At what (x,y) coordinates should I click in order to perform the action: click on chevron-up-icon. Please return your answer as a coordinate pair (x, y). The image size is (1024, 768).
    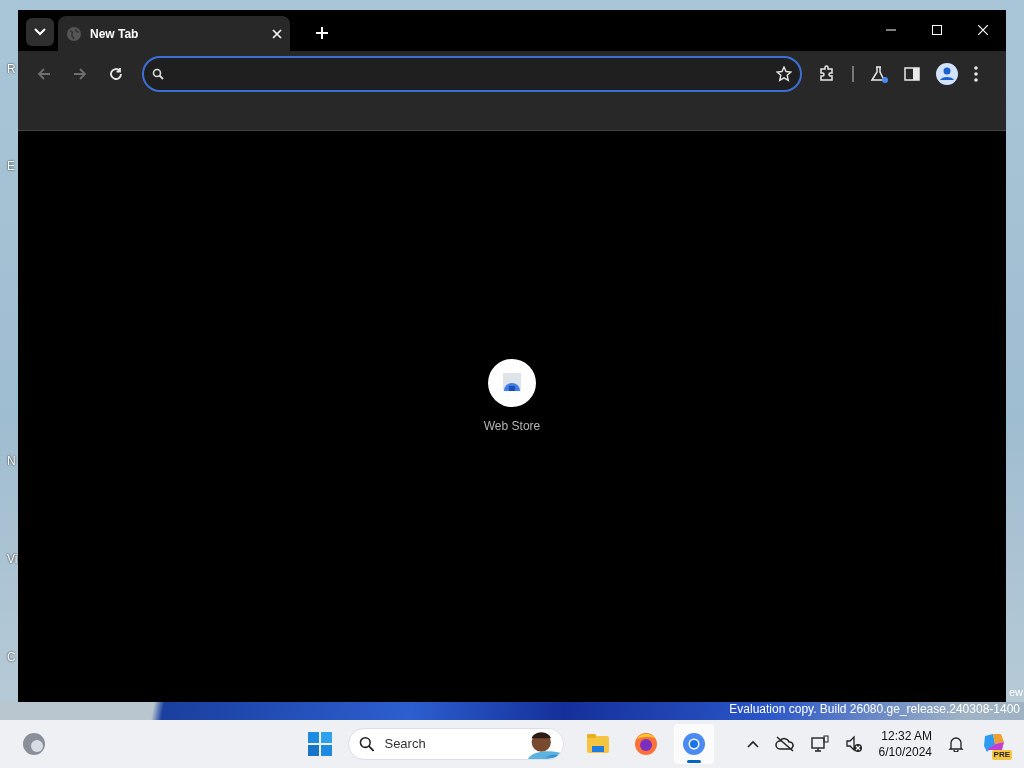
    Looking at the image, I should click on (752, 744).